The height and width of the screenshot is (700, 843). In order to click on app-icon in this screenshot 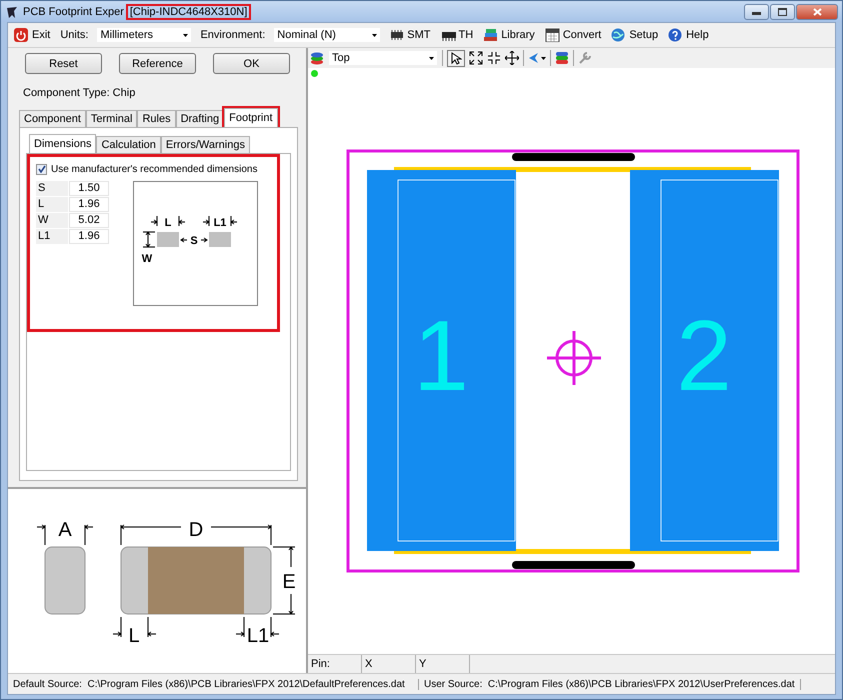, I will do `click(12, 11)`.